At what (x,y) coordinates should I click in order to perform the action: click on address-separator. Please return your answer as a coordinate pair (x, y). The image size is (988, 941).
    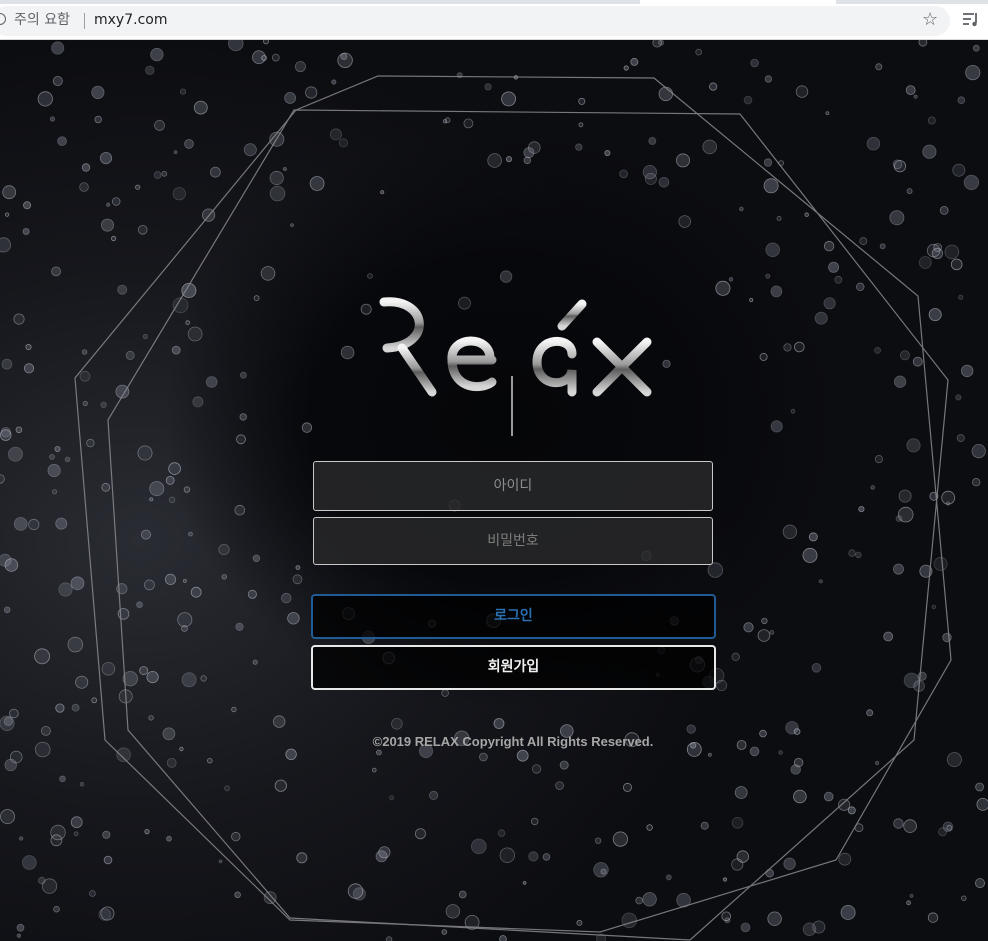
    Looking at the image, I should click on (84, 21).